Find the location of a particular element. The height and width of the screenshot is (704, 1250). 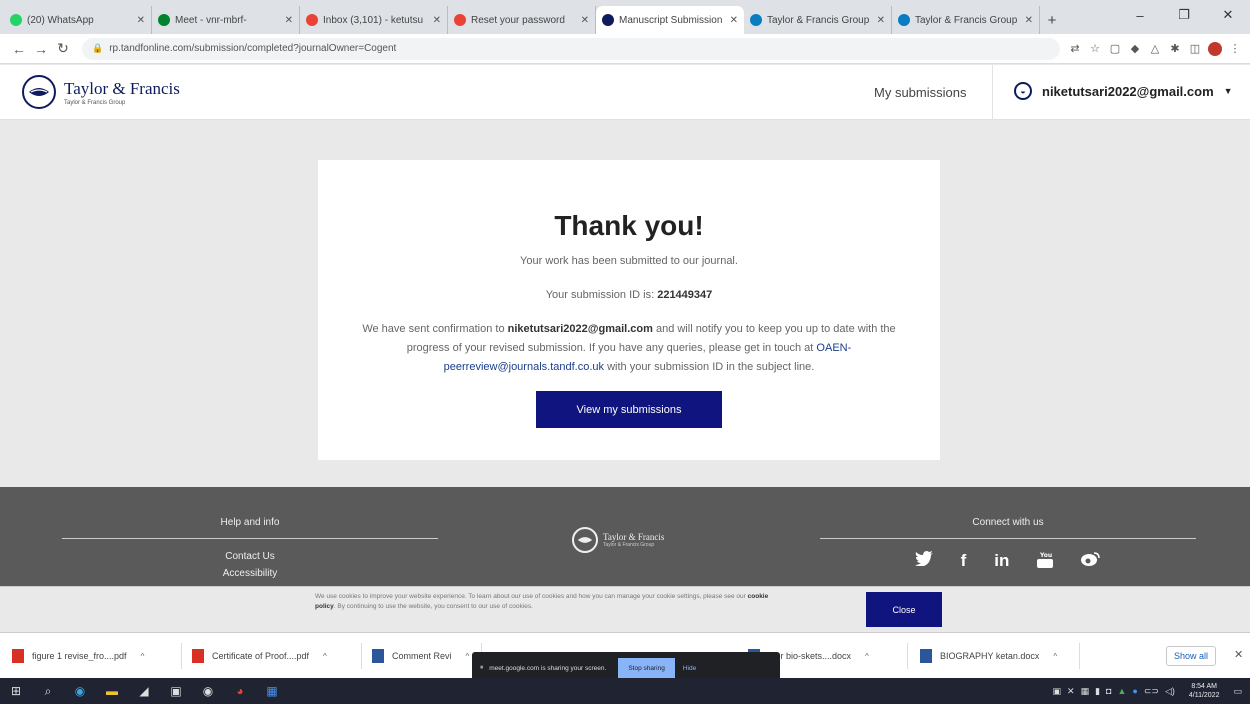

translate-icon: ⇄ is located at coordinates (1075, 49).